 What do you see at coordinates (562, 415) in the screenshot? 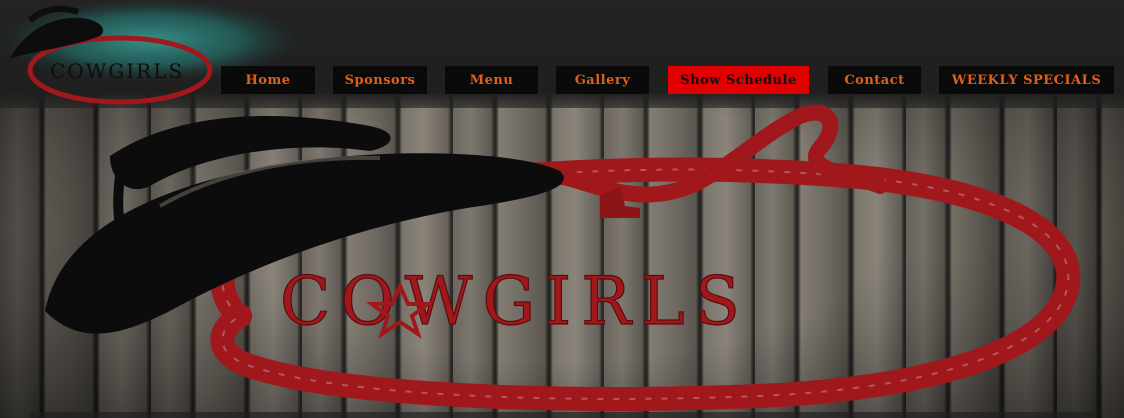
I see `bottom-divider` at bounding box center [562, 415].